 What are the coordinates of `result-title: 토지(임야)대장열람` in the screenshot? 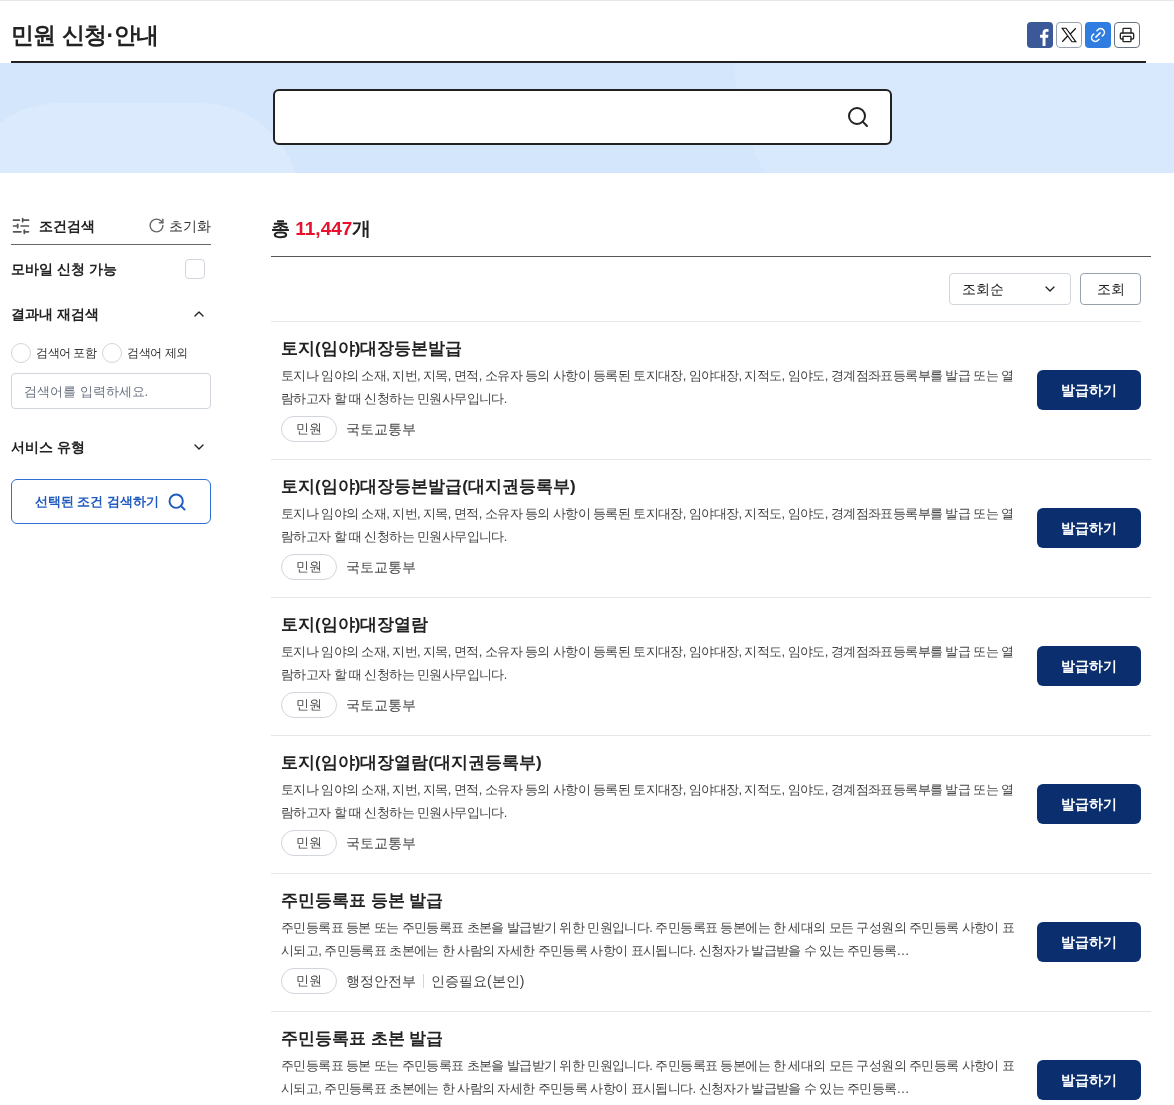 It's located at (659, 624).